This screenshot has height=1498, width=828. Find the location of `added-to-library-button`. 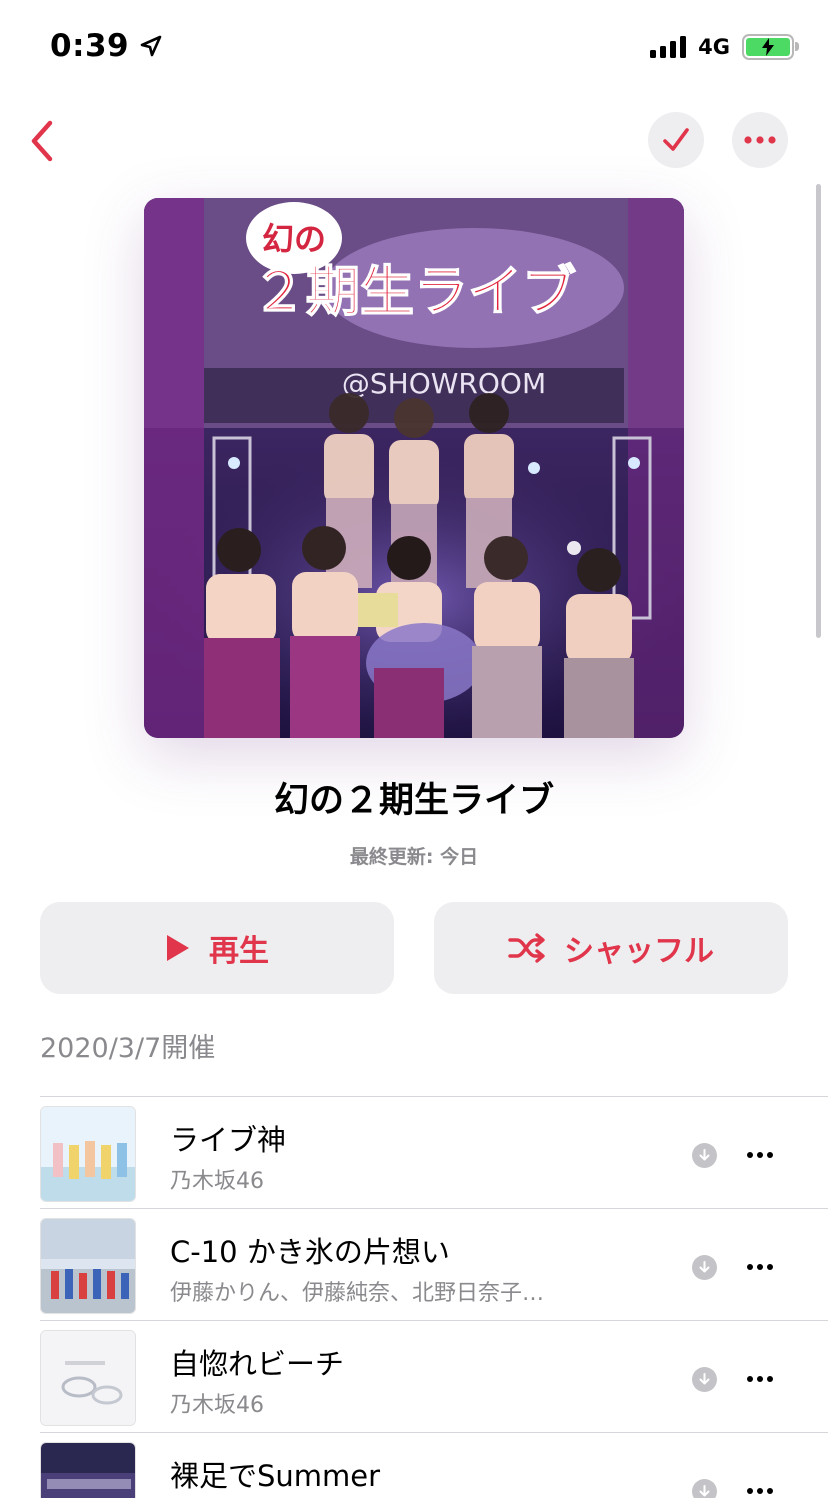

added-to-library-button is located at coordinates (676, 140).